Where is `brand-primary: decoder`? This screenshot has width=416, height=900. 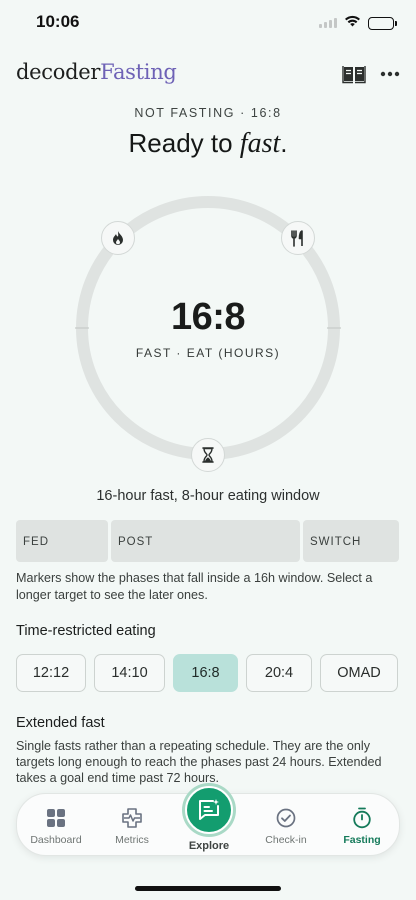 brand-primary: decoder is located at coordinates (58, 72).